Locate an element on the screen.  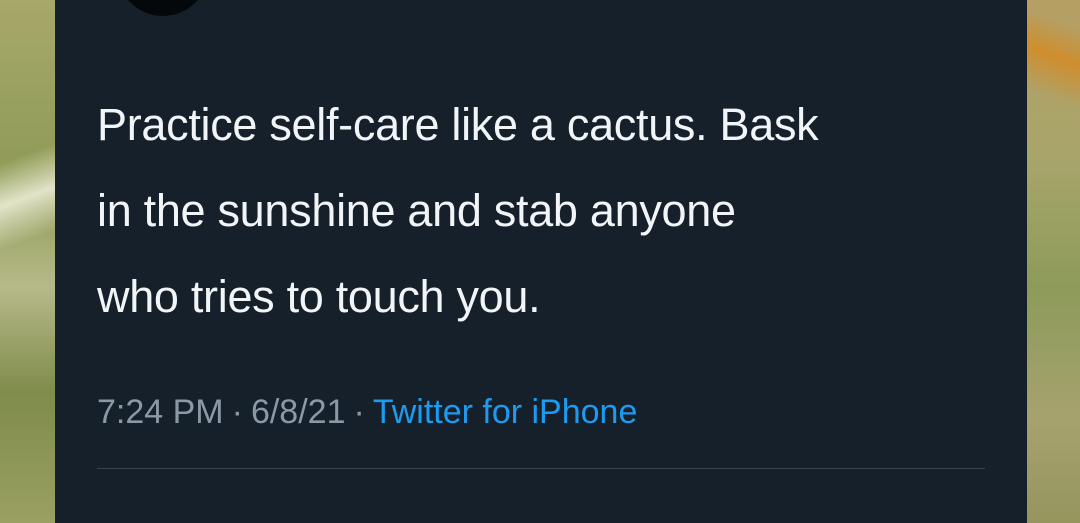
divider is located at coordinates (541, 468).